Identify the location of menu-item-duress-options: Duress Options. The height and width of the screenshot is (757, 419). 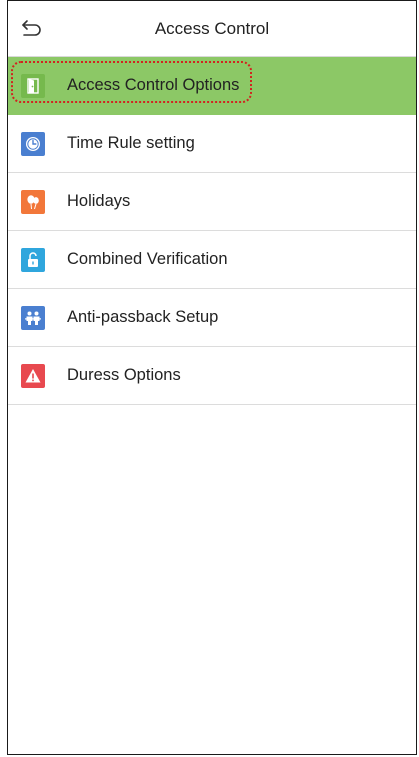
(212, 376).